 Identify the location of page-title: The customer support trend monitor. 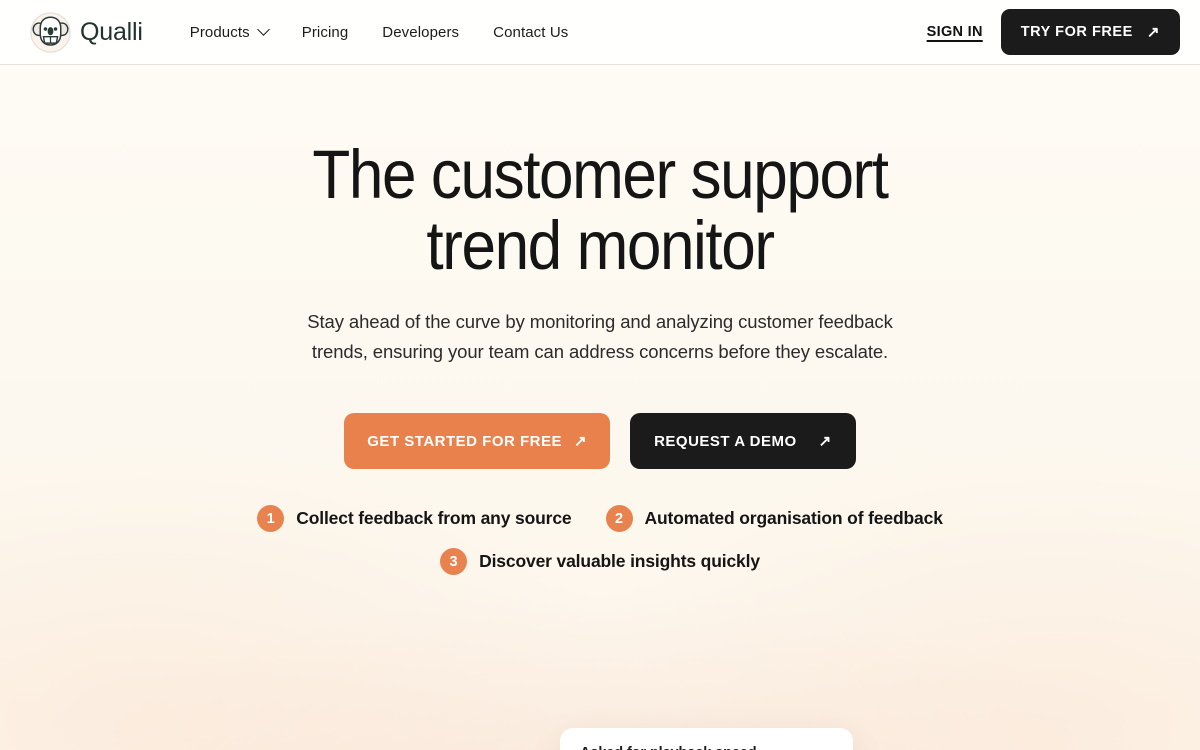
(600, 210).